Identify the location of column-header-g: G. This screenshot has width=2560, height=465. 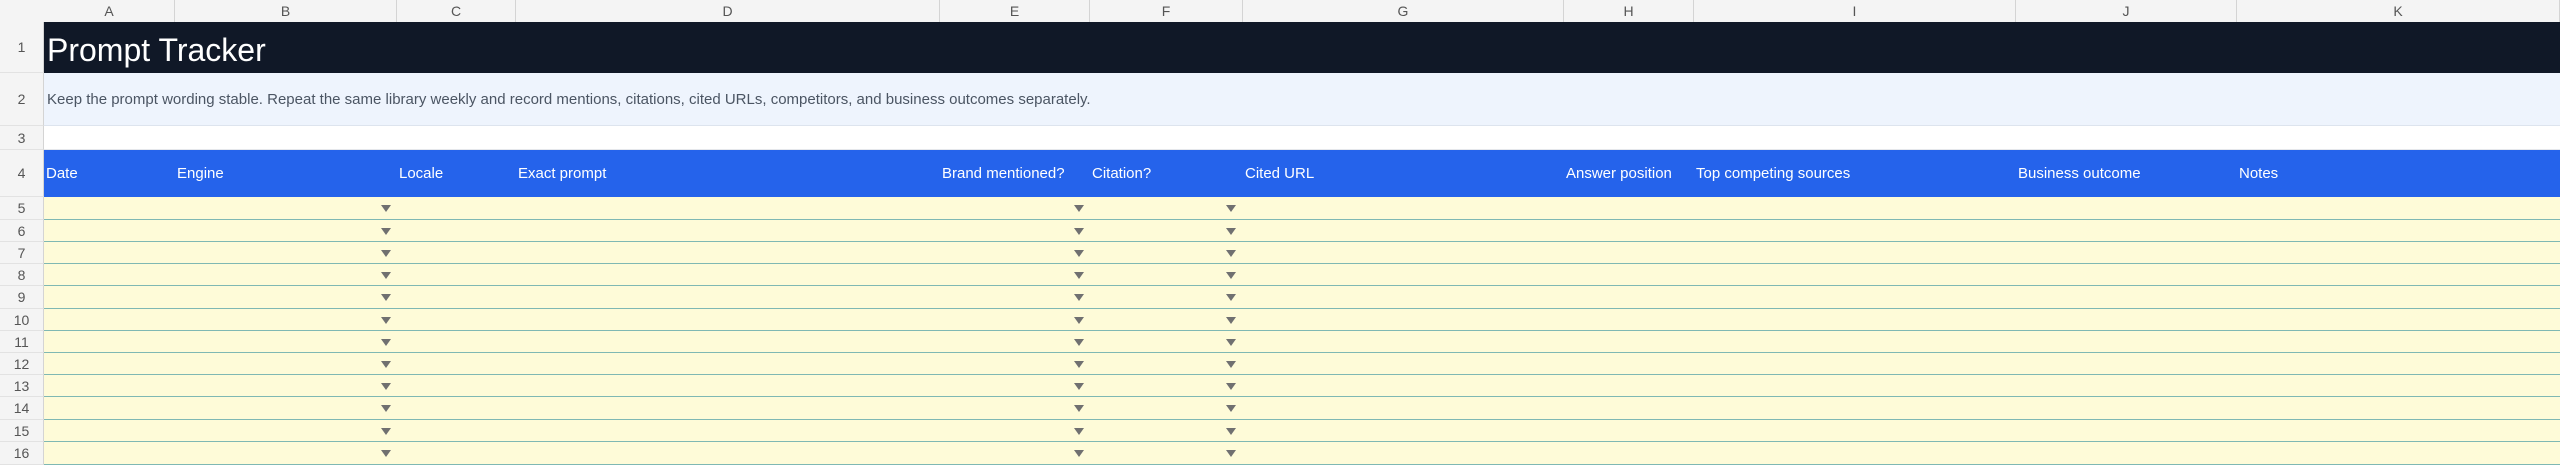
(1403, 11).